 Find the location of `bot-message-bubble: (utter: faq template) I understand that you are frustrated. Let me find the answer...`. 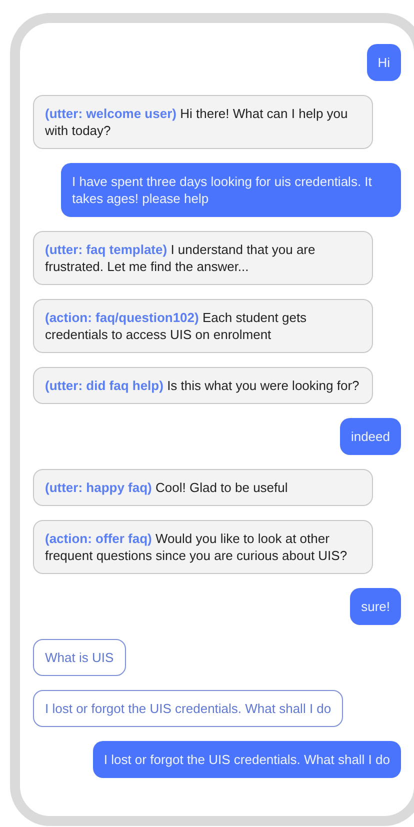

bot-message-bubble: (utter: faq template) I understand that you are frustrated. Let me find the answer... is located at coordinates (203, 258).